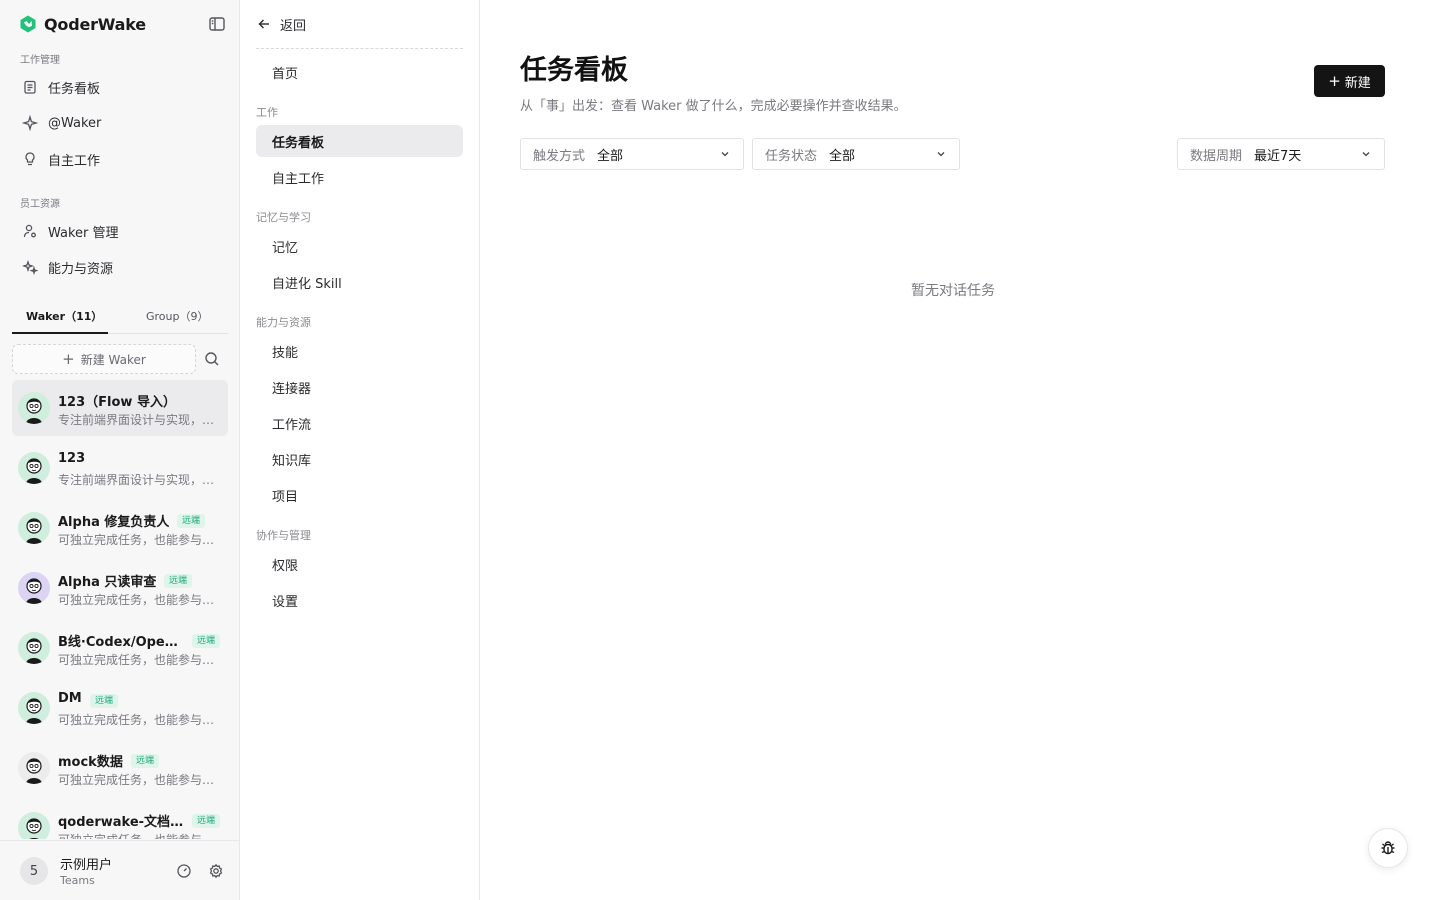 The image size is (1440, 900). I want to click on sidebar-item-waker: @Waker, so click(120, 123).